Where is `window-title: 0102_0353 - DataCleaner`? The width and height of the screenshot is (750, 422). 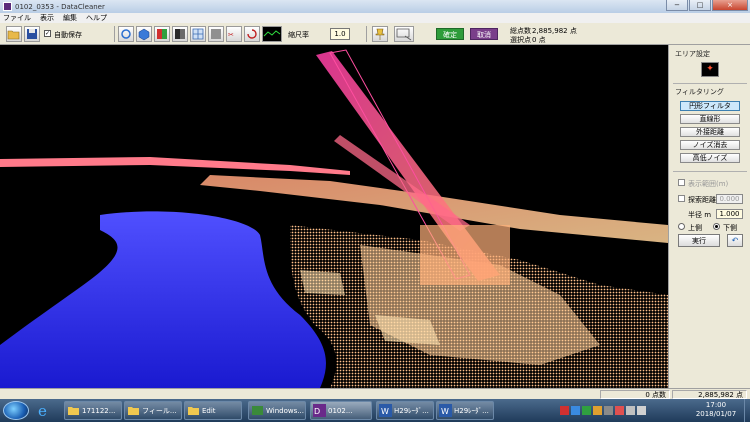
window-title: 0102_0353 - DataCleaner is located at coordinates (60, 6).